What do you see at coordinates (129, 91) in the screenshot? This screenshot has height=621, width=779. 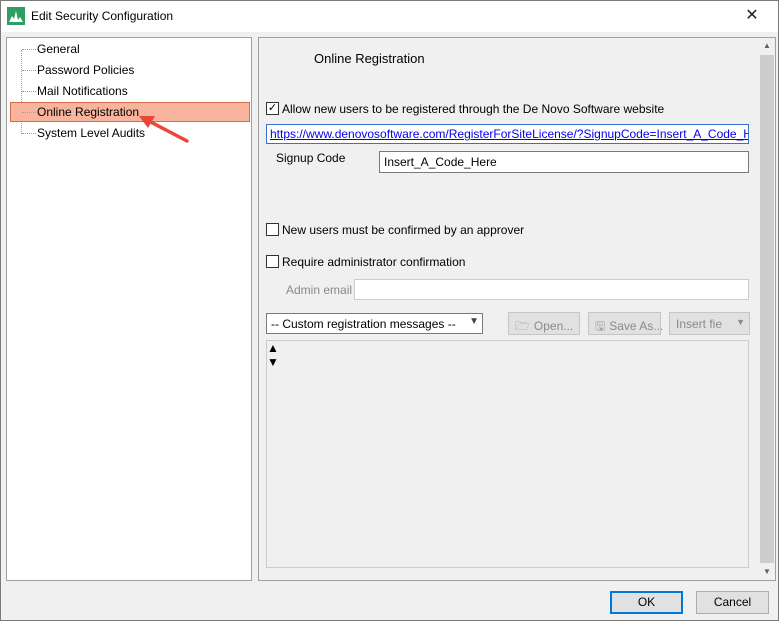 I see `tree-item-mail-notifications: Mail Notifications` at bounding box center [129, 91].